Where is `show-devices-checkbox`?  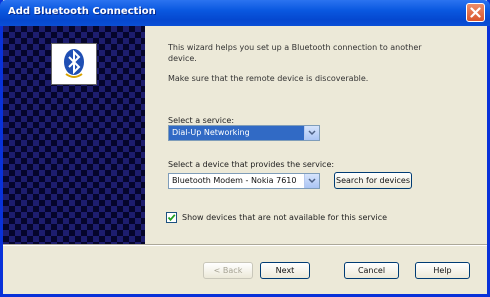
show-devices-checkbox is located at coordinates (171, 217).